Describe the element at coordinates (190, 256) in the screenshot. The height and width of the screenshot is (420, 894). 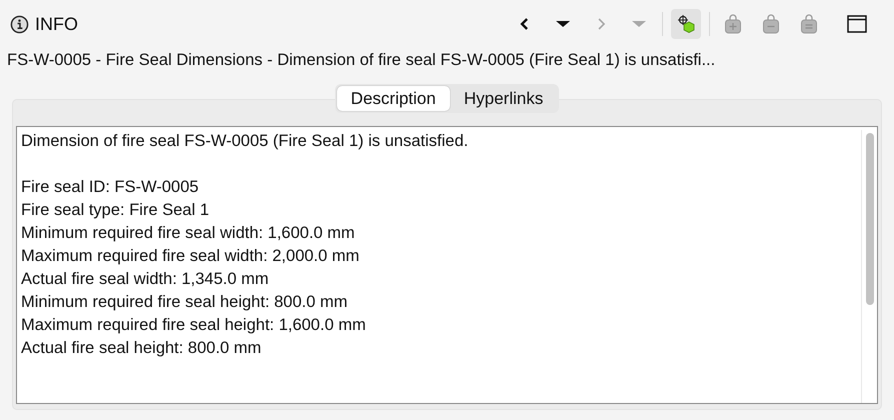
I see `description-line: Maximum required fire seal width: 2,000.0 mm` at that location.